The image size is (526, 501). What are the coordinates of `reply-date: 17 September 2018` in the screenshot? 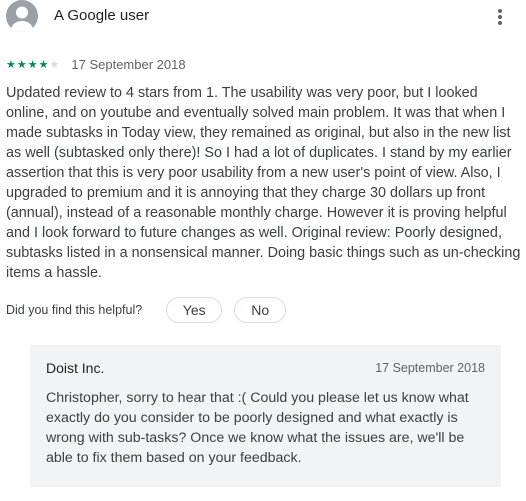 It's located at (430, 368).